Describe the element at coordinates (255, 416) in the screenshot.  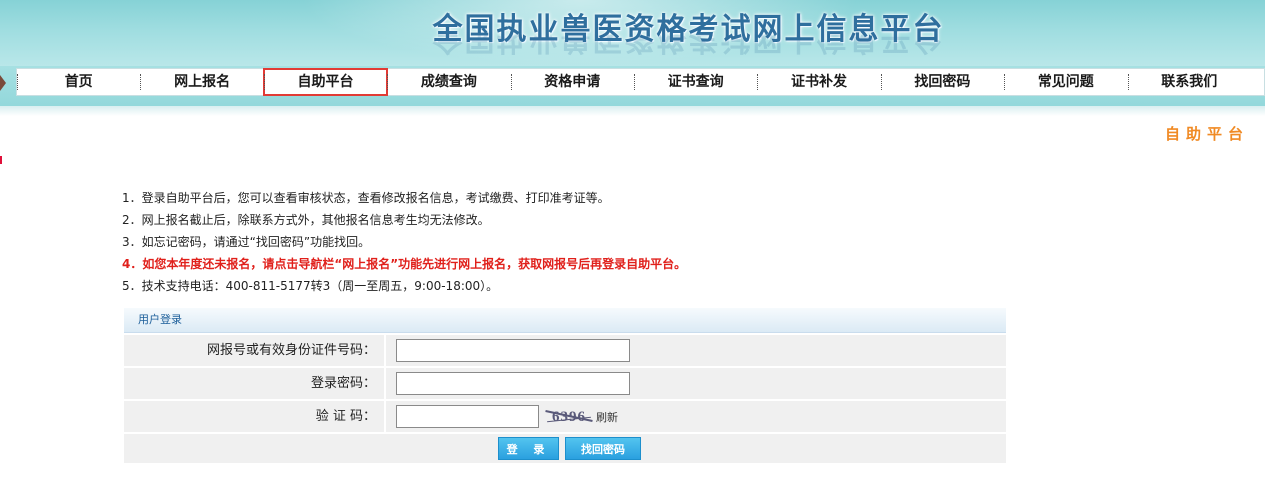
I see `captcha-label: 验 证 码：` at that location.